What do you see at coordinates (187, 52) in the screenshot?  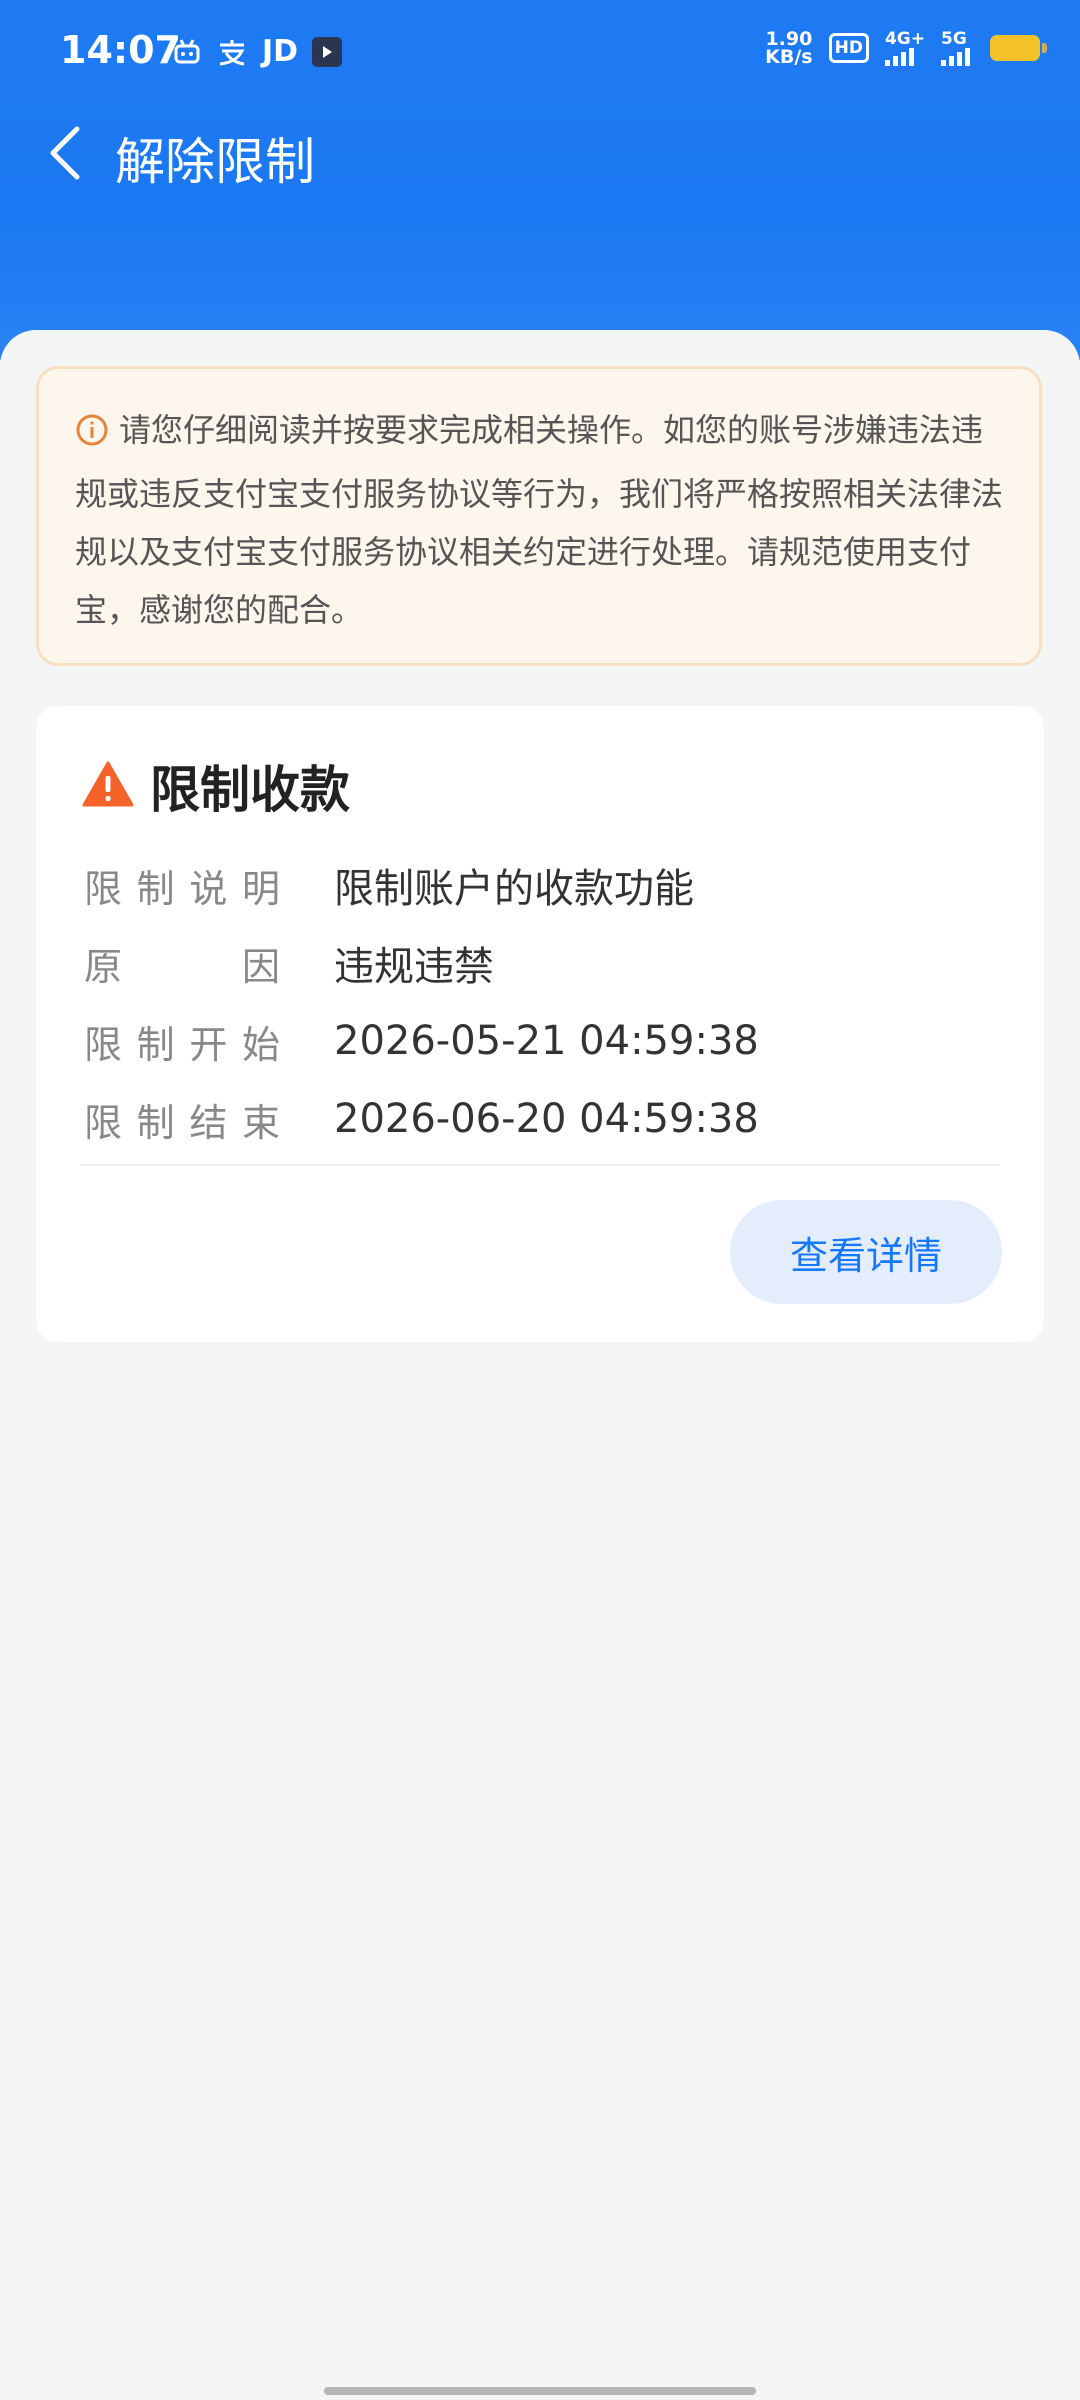 I see `bilibili-icon` at bounding box center [187, 52].